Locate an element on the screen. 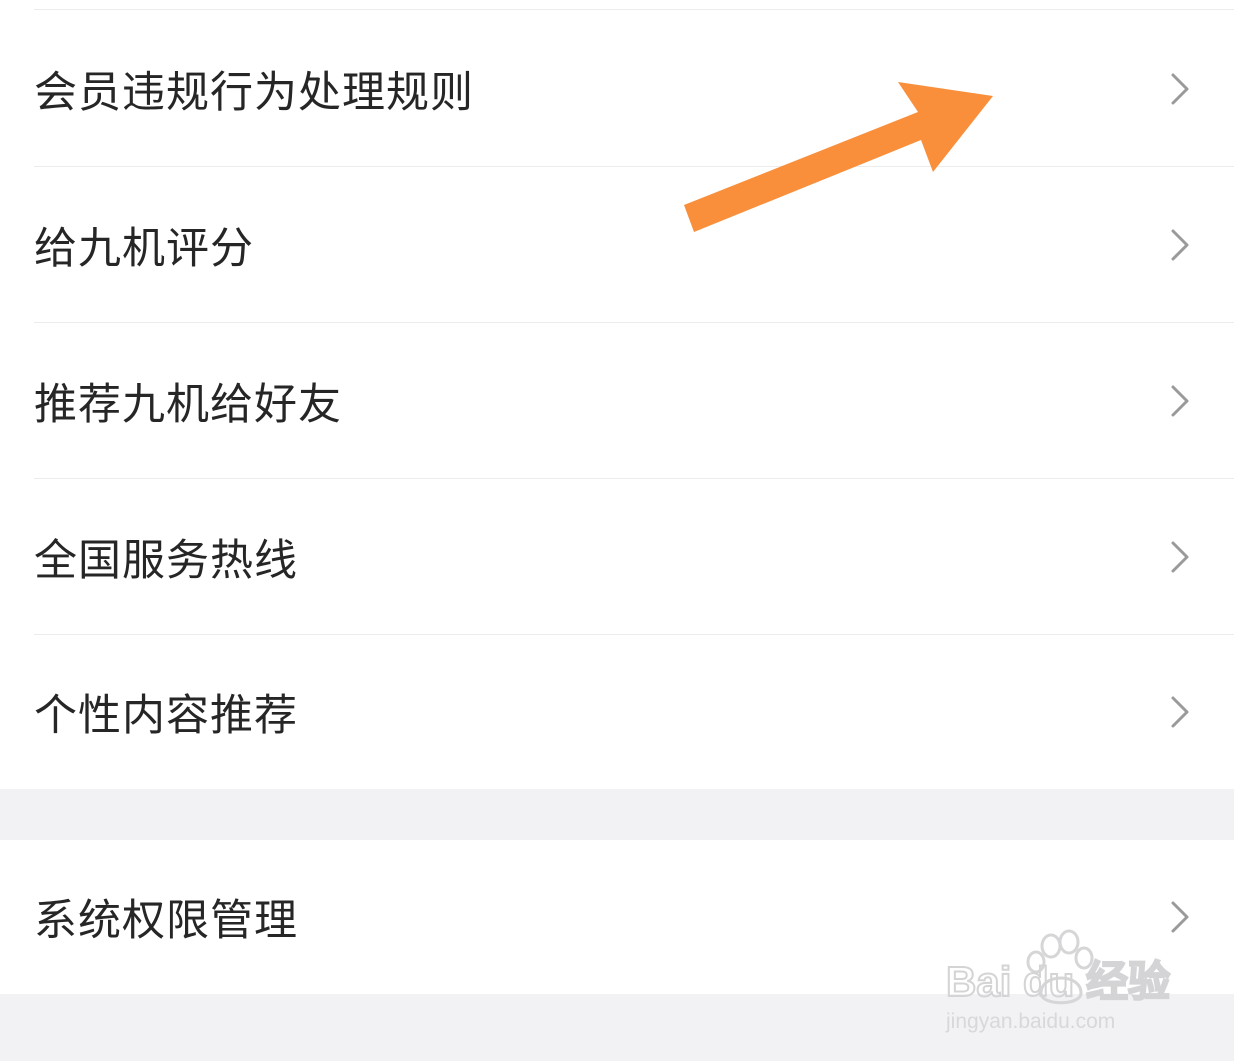  watermark-url-text: jingyan.baidu.com is located at coordinates (1030, 1021).